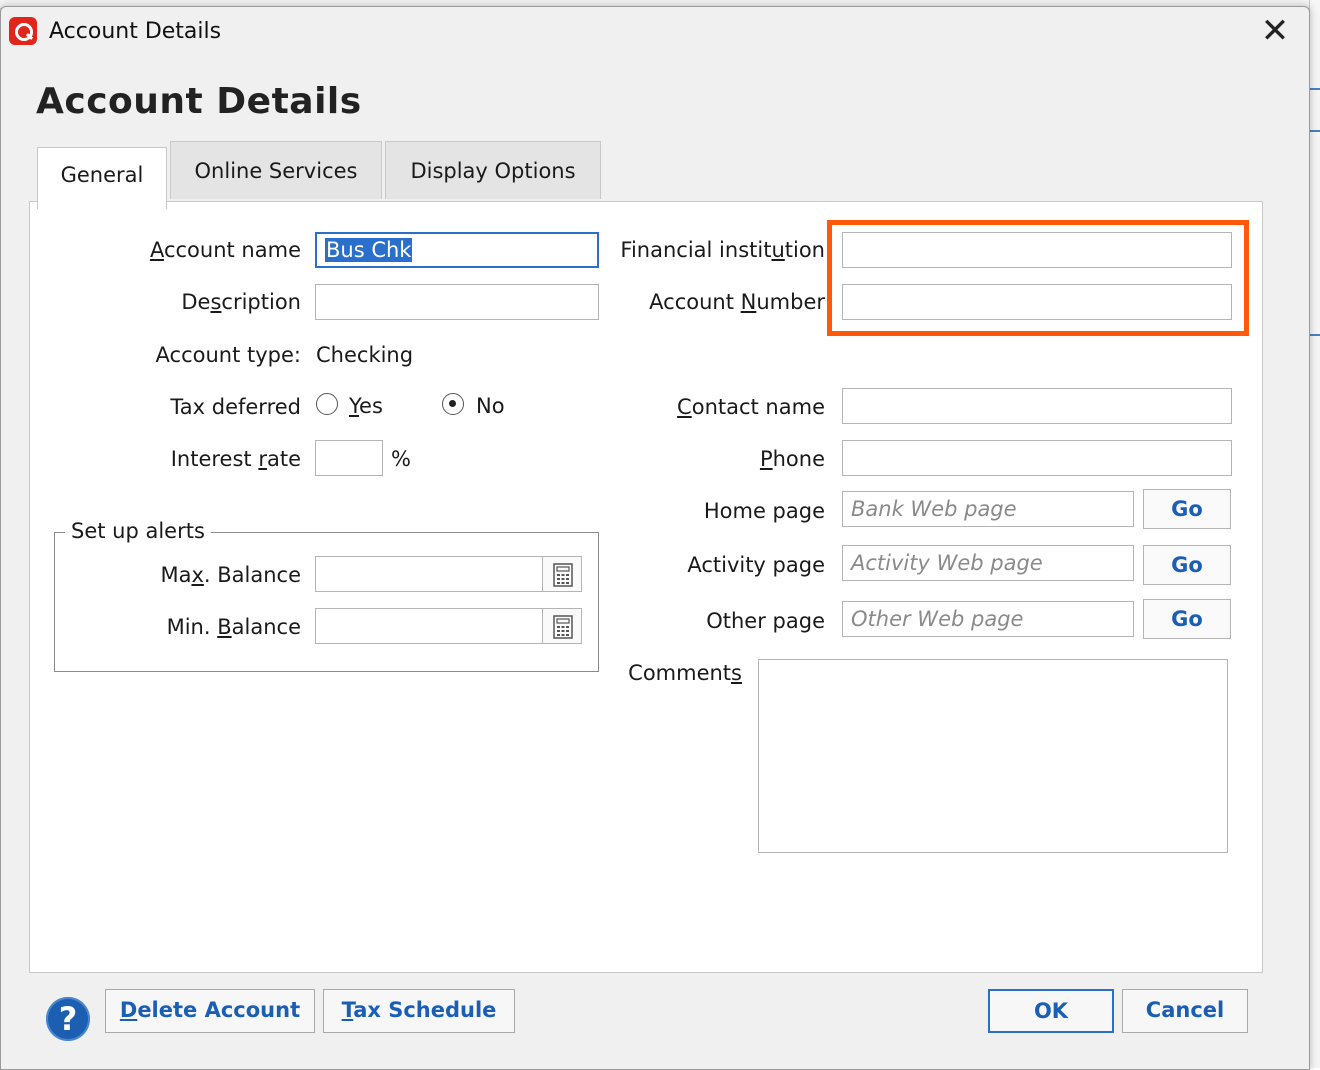 This screenshot has height=1070, width=1320. I want to click on title-bar: Account Details ✕, so click(655, 32).